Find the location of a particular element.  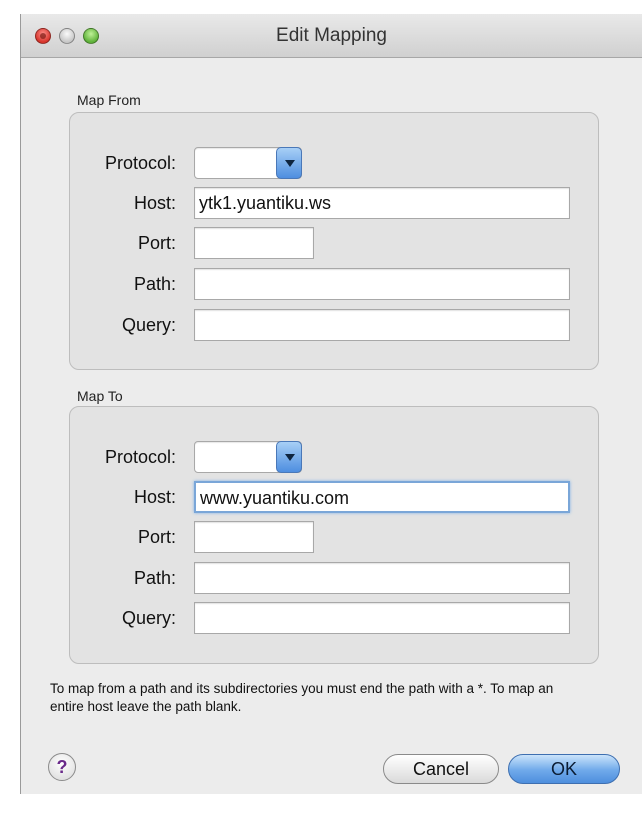

map-from-host-label: Host: is located at coordinates (154, 203).